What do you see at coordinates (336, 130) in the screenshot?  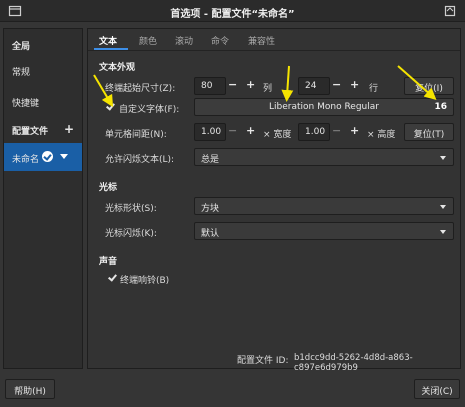 I see `cell-height-decrement-button: −` at bounding box center [336, 130].